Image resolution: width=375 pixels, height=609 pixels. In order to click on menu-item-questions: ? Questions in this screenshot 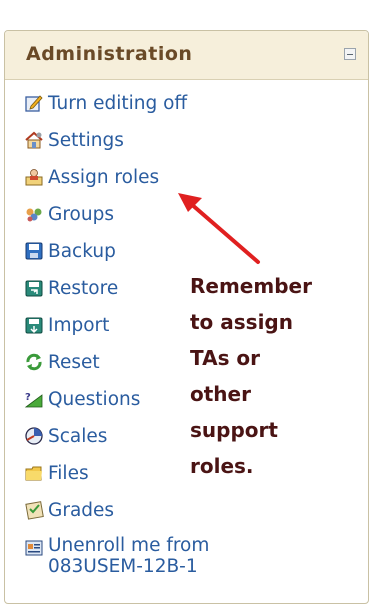, I will do `click(82, 399)`.